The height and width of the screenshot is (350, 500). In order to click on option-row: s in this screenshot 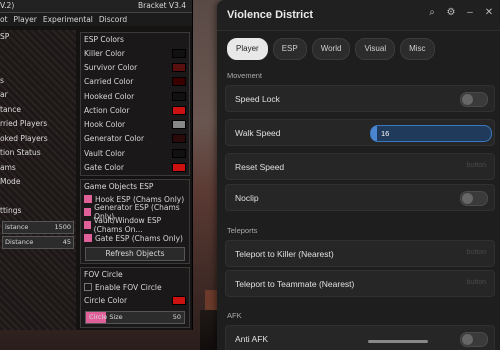, I will do `click(38, 81)`.